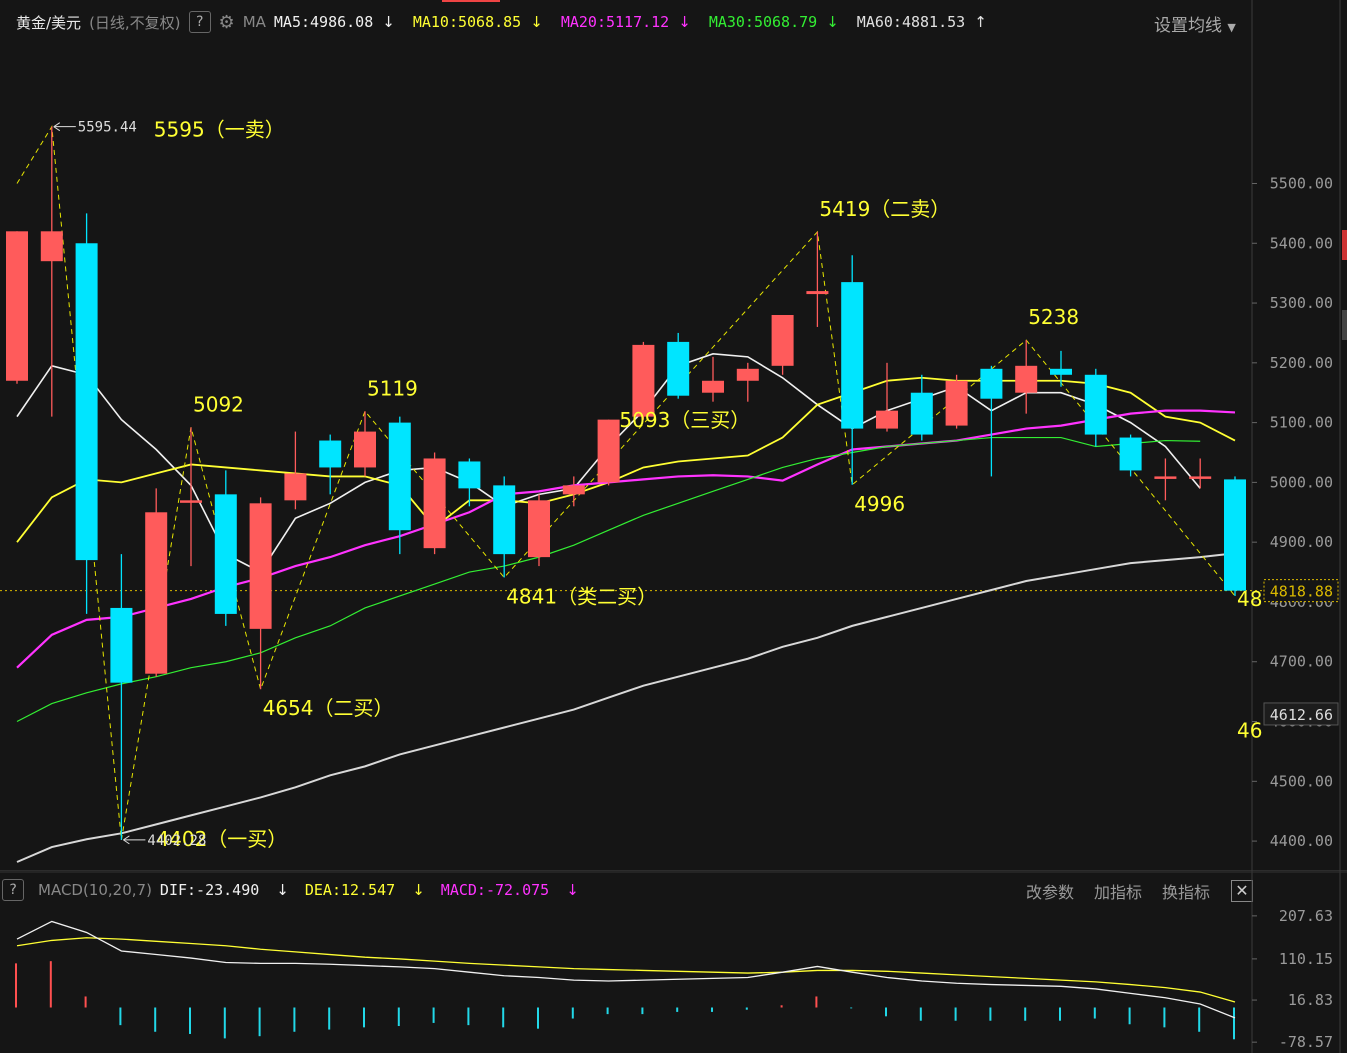 This screenshot has height=1053, width=1347. I want to click on pivot-annotation: 48, so click(1249, 599).